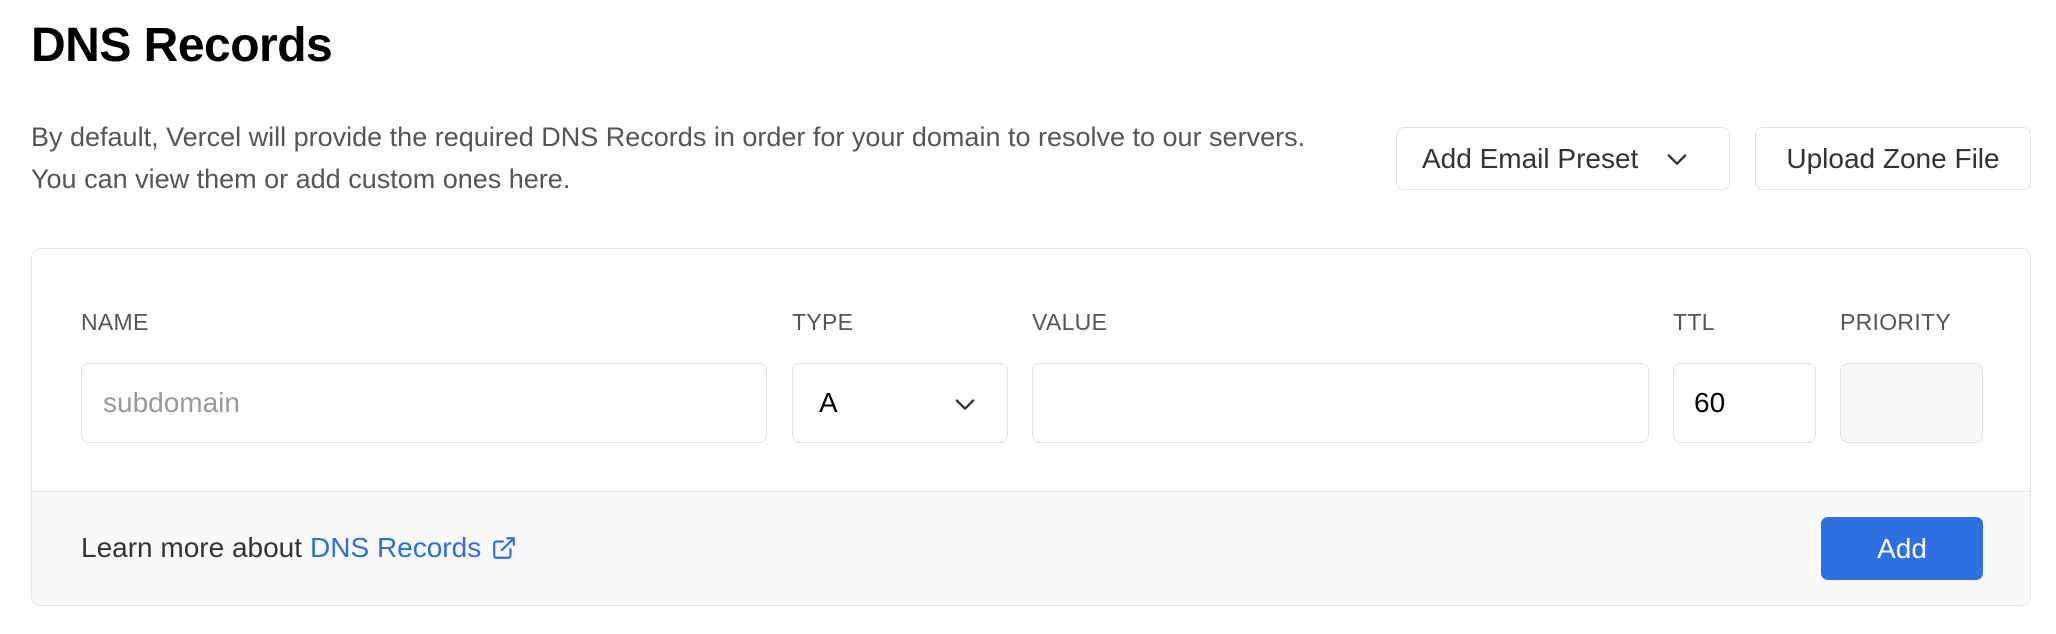 The height and width of the screenshot is (634, 2056). What do you see at coordinates (1744, 403) in the screenshot?
I see `ttl-input: 60` at bounding box center [1744, 403].